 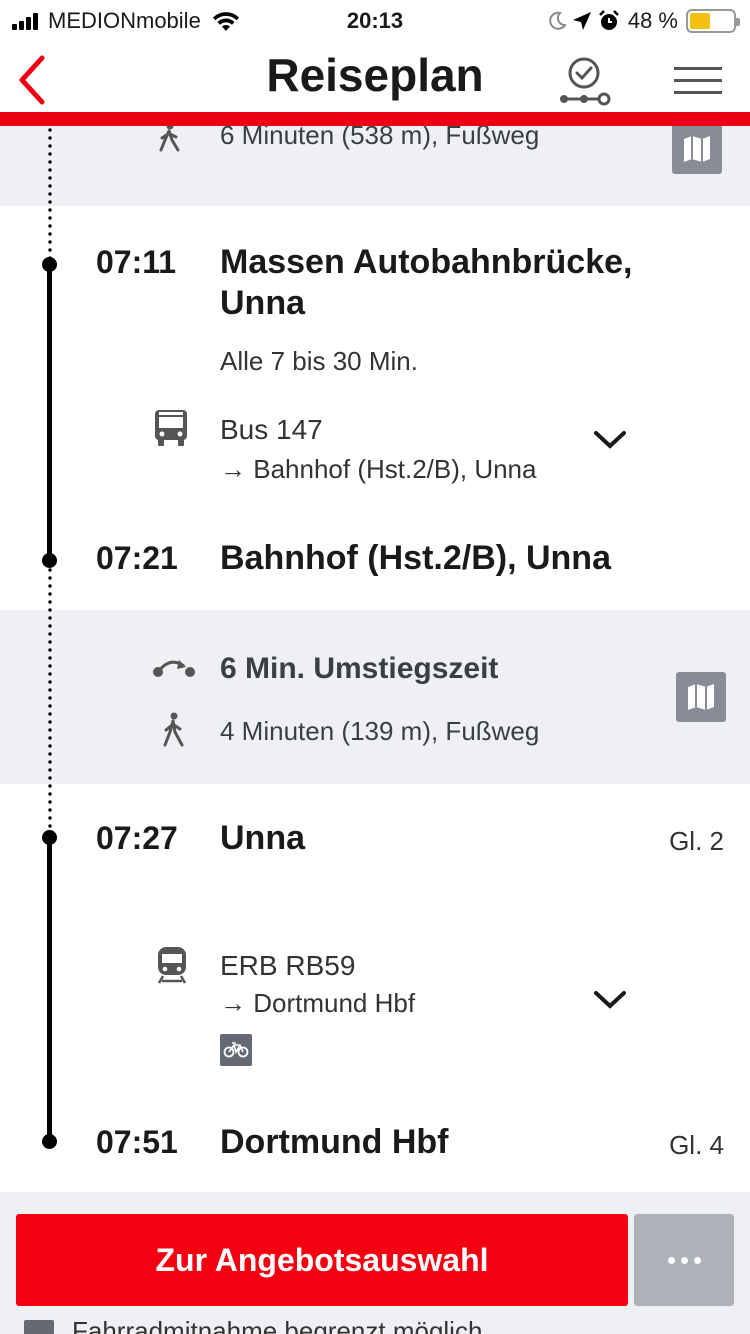 I want to click on timeline-bus, so click(x=49, y=412).